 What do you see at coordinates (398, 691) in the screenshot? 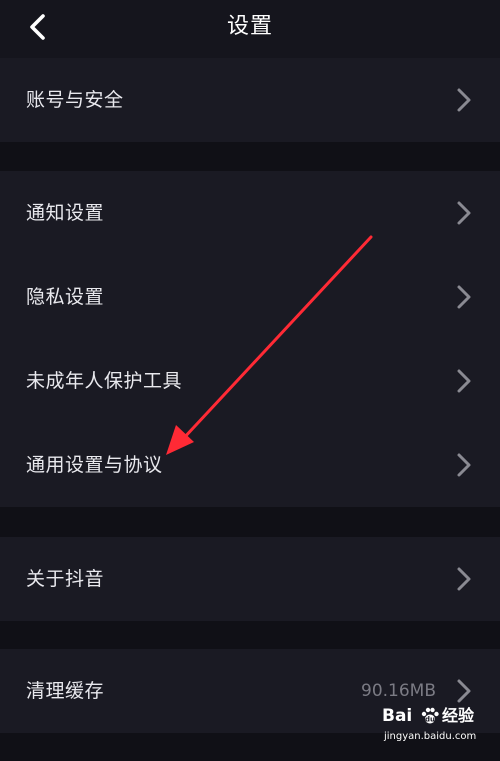
I see `cache-size-value: 90.16MB` at bounding box center [398, 691].